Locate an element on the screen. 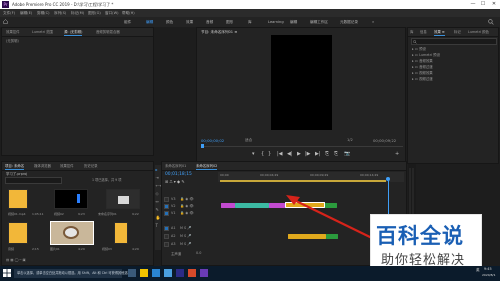 Image resolution: width=500 pixels, height=281 pixels. workspace-editing-2: 编辑 is located at coordinates (293, 22).